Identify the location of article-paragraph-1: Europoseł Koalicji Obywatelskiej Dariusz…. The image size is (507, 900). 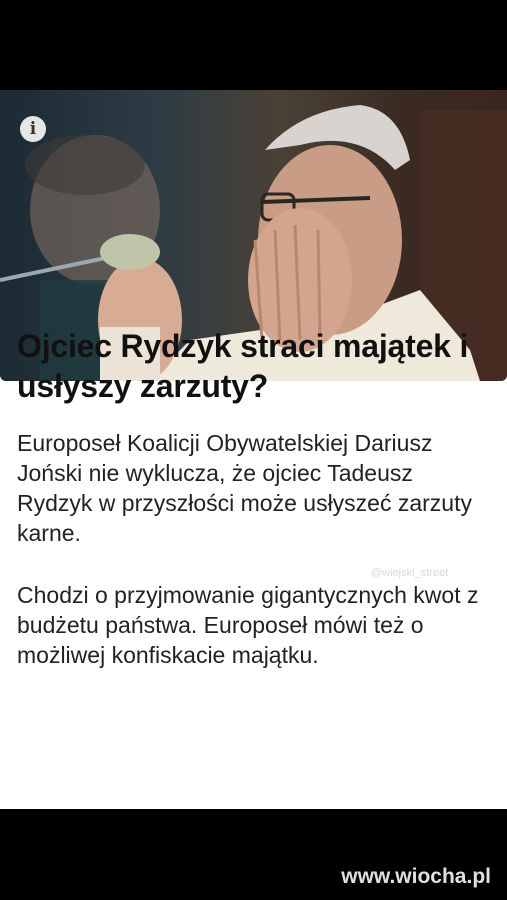
(244, 488).